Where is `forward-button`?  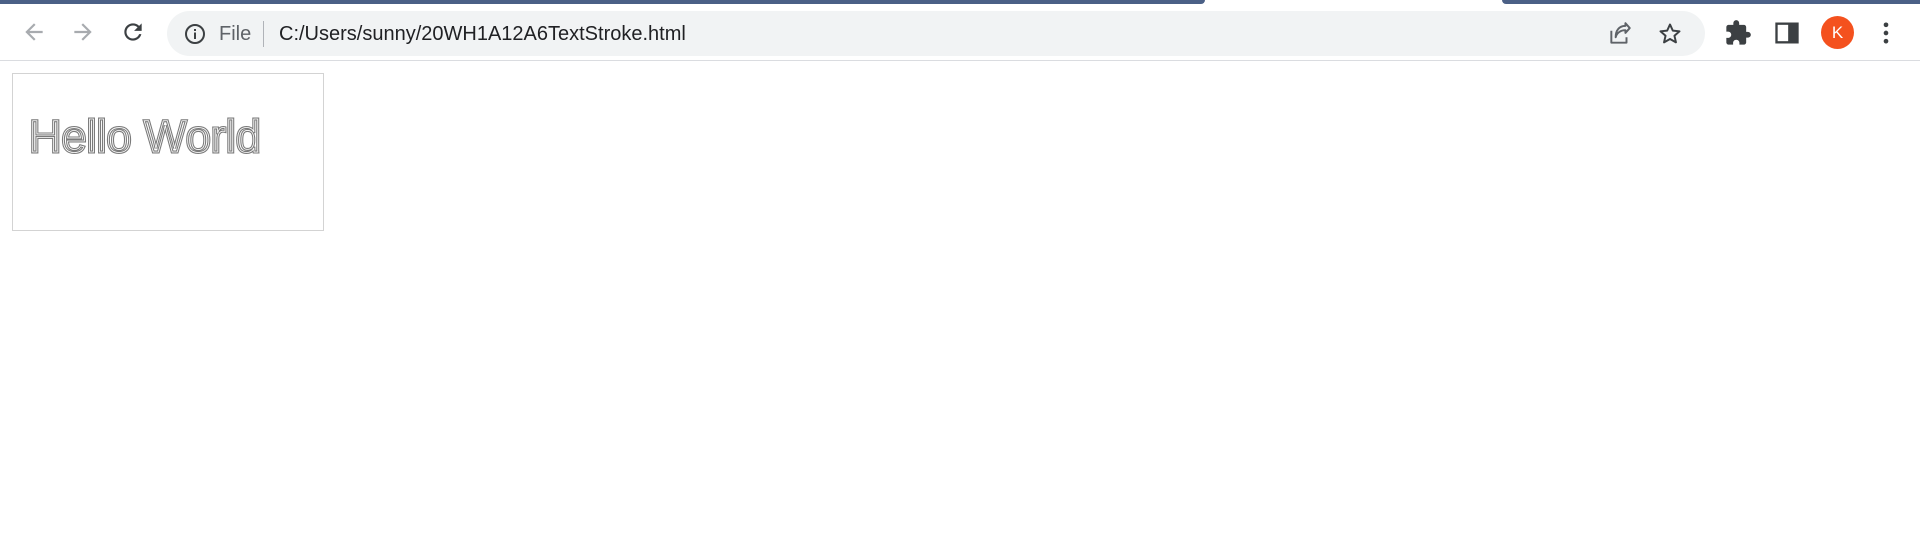
forward-button is located at coordinates (83, 32).